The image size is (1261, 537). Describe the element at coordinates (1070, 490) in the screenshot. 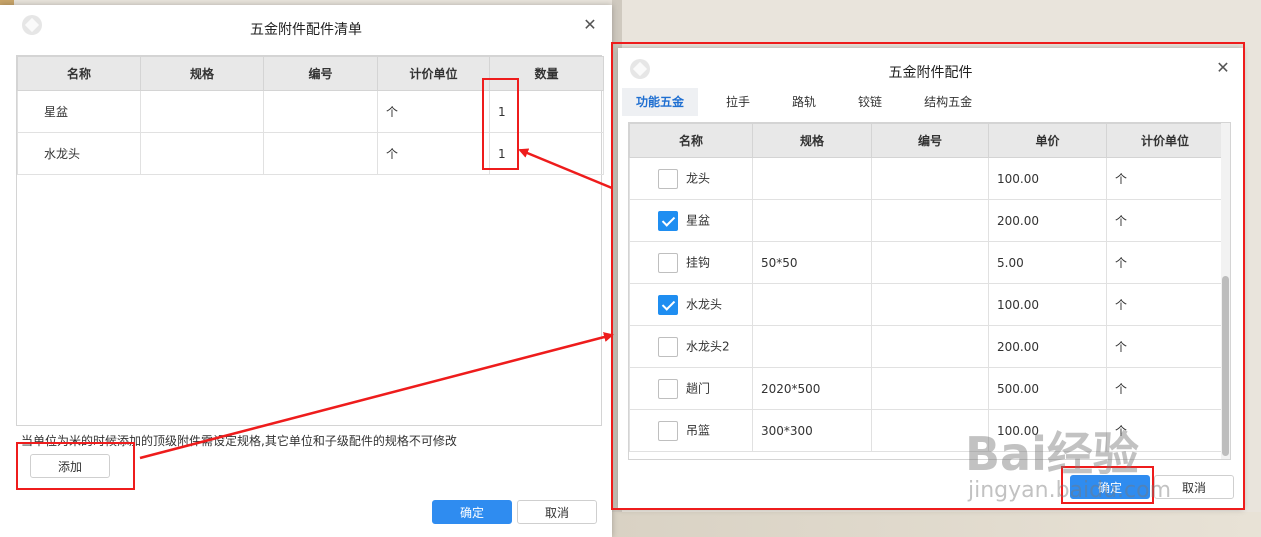

I see `watermark-url: jingyan.baidu.com` at that location.